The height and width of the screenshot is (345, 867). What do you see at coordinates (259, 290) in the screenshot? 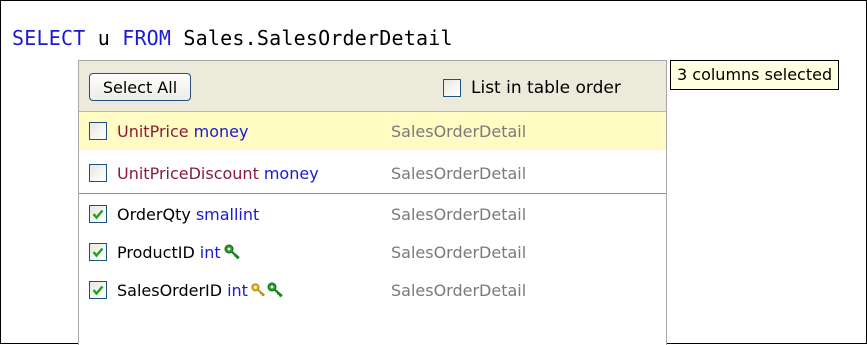
I see `gold-key-icon` at bounding box center [259, 290].